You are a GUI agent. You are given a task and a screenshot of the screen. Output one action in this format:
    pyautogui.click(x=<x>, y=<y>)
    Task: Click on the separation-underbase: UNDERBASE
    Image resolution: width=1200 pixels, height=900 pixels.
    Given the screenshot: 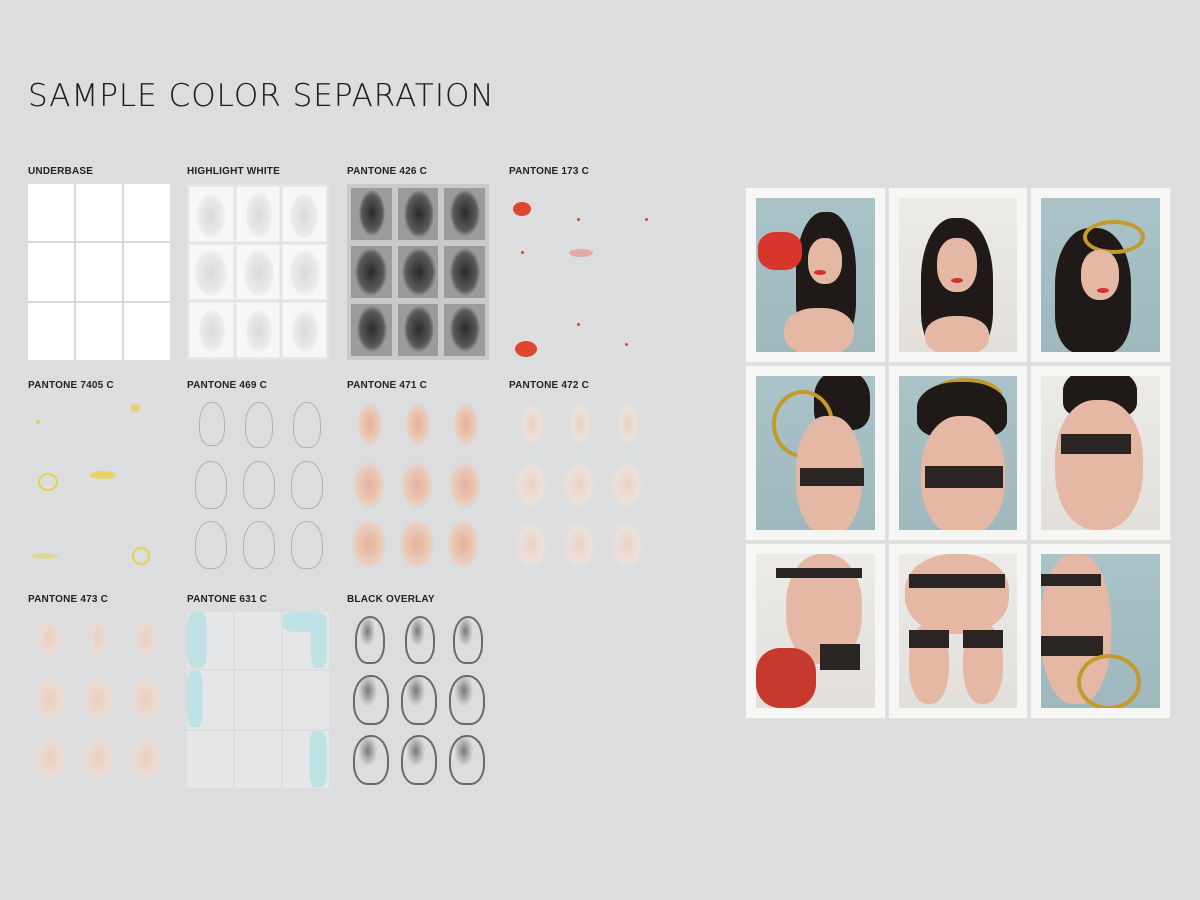 What is the action you would take?
    pyautogui.click(x=99, y=262)
    